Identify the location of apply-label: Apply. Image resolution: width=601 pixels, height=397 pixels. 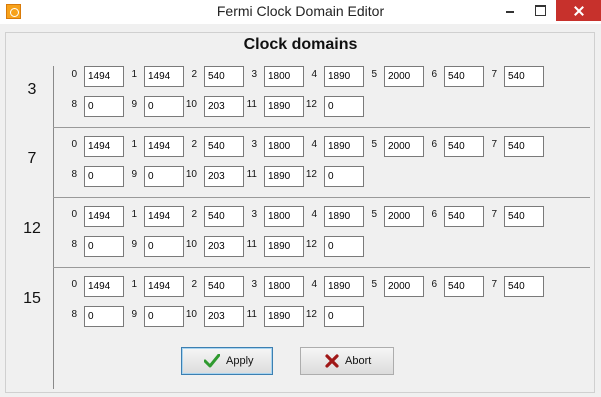
(240, 361).